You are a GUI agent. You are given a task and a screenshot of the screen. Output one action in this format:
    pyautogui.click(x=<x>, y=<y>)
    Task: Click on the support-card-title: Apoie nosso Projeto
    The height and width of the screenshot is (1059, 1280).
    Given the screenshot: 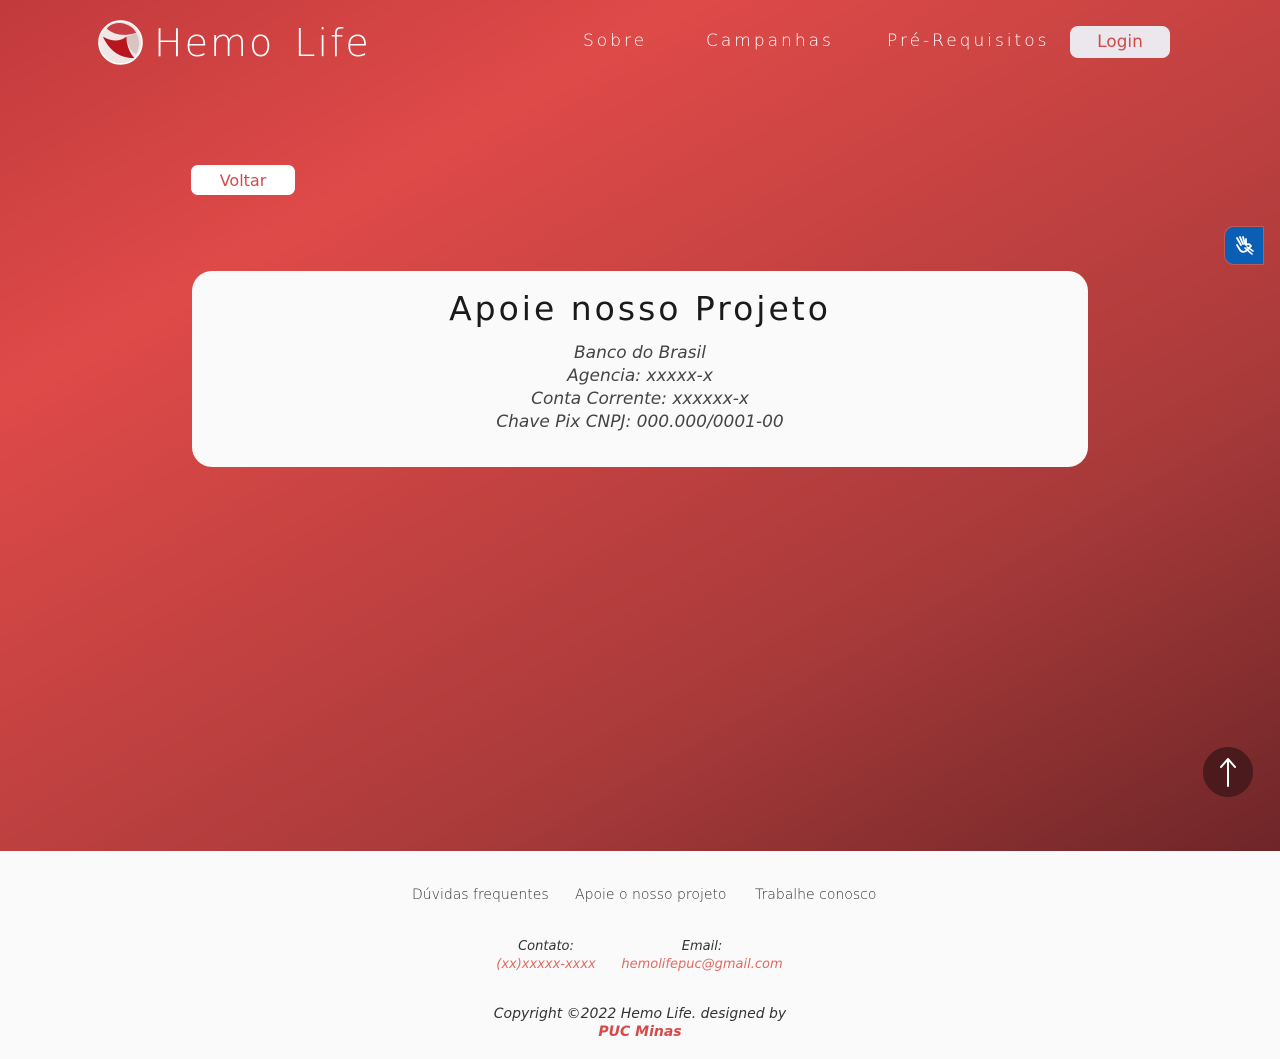 What is the action you would take?
    pyautogui.click(x=640, y=308)
    